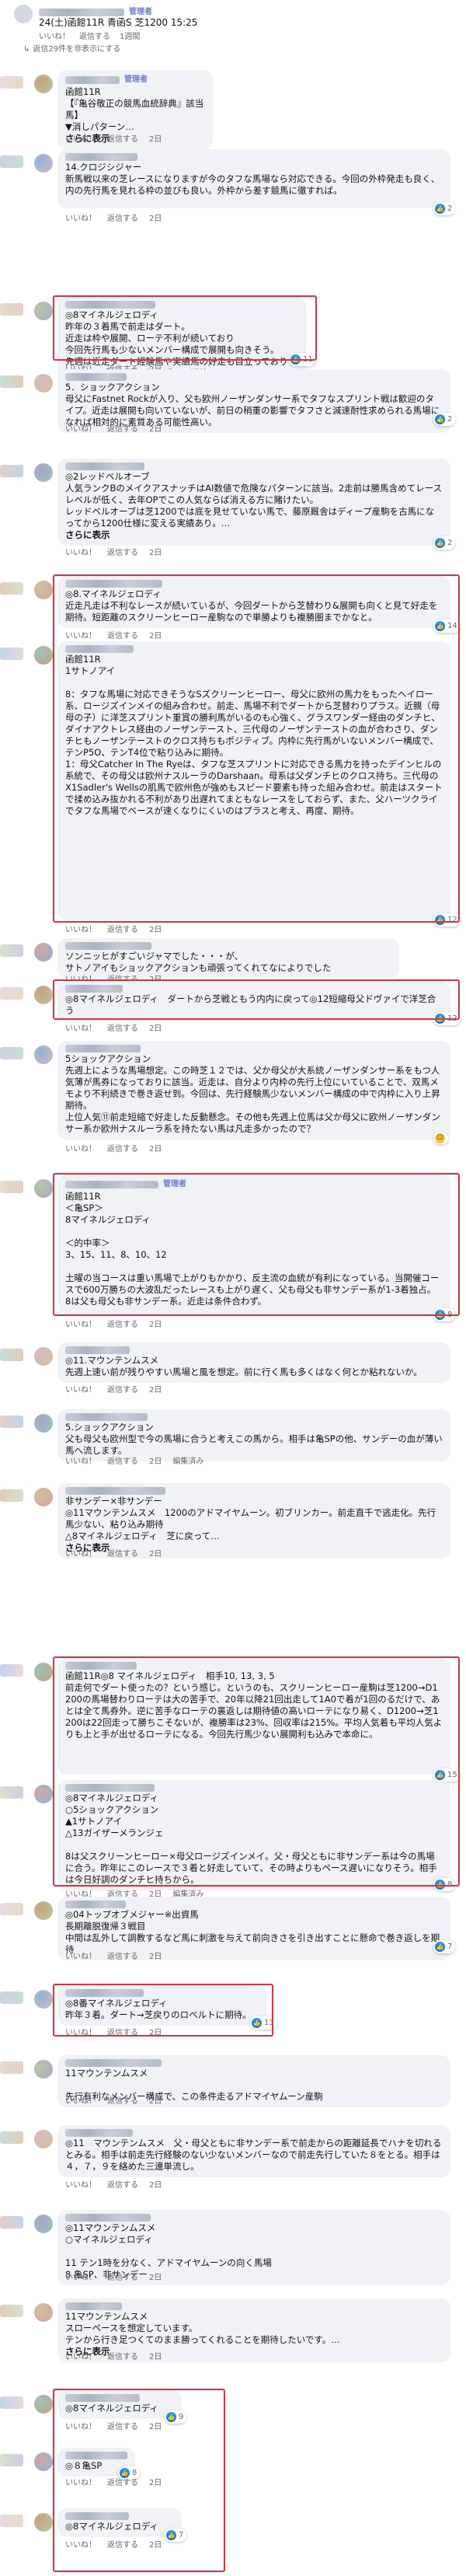 This screenshot has height=2576, width=466. Describe the element at coordinates (263, 2023) in the screenshot. I see `reaction-count: 👍 13` at that location.